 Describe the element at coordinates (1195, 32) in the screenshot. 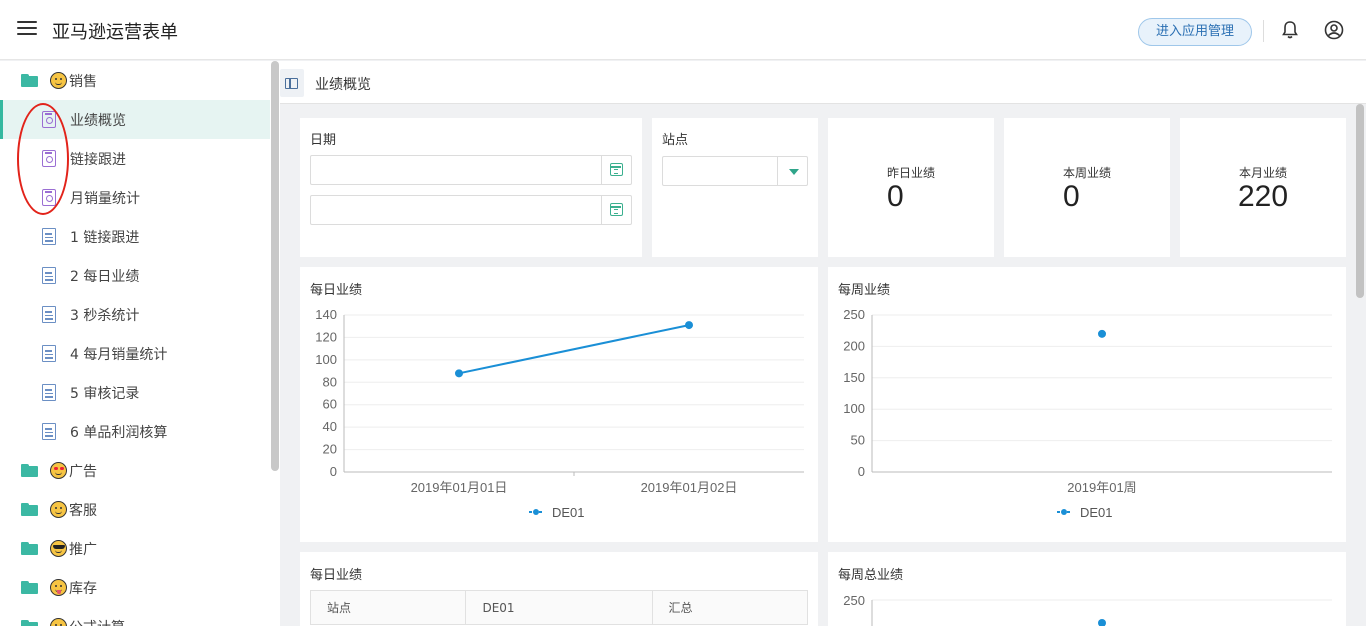

I see `enter-app-management-button: 进入应用管理` at that location.